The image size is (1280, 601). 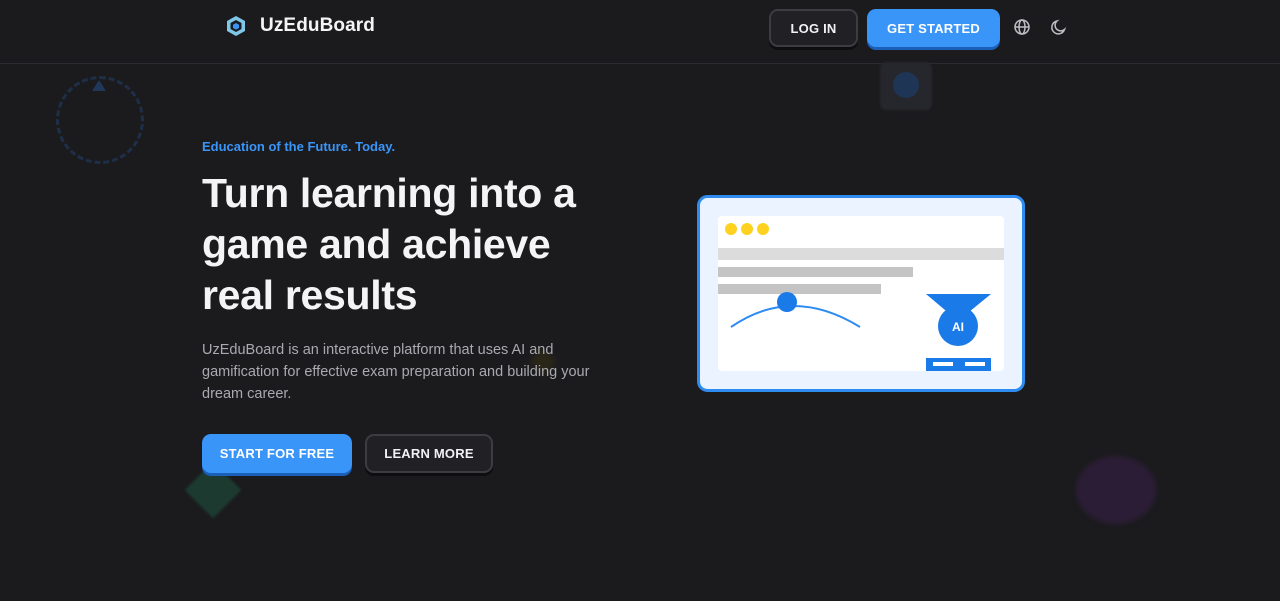 What do you see at coordinates (1059, 27) in the screenshot?
I see `moon-icon` at bounding box center [1059, 27].